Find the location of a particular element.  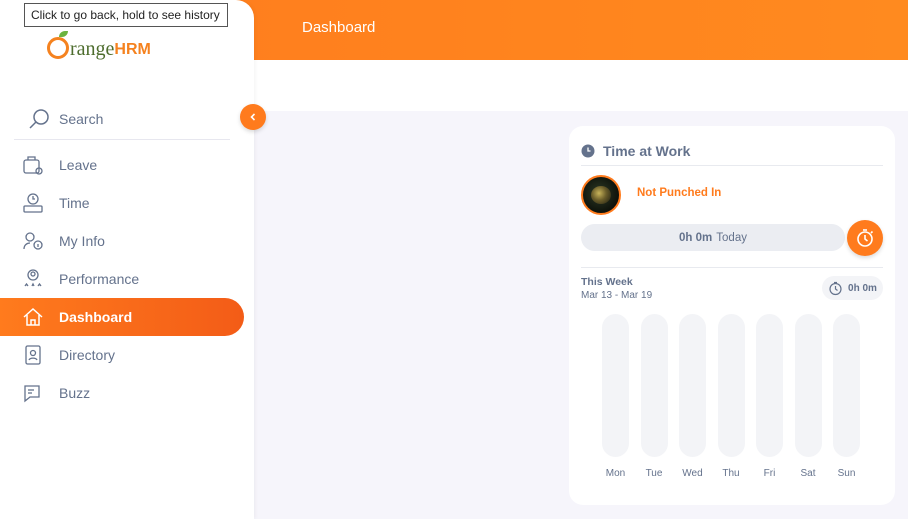

divider is located at coordinates (732, 267).